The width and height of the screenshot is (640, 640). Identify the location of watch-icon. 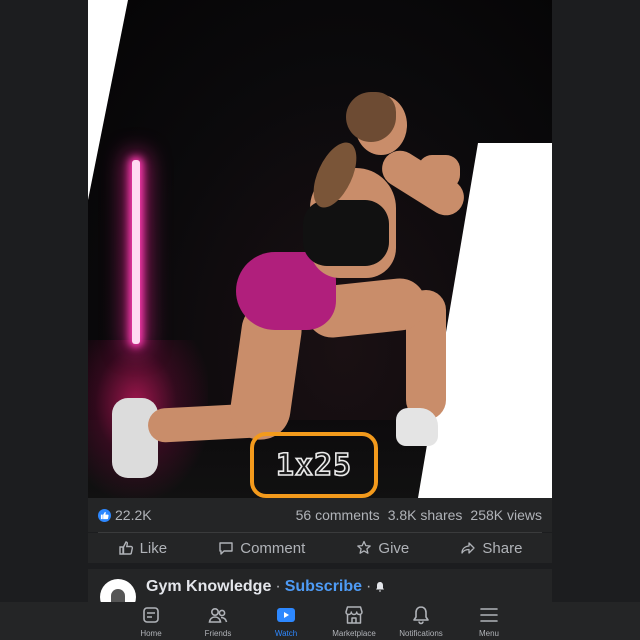
(286, 615).